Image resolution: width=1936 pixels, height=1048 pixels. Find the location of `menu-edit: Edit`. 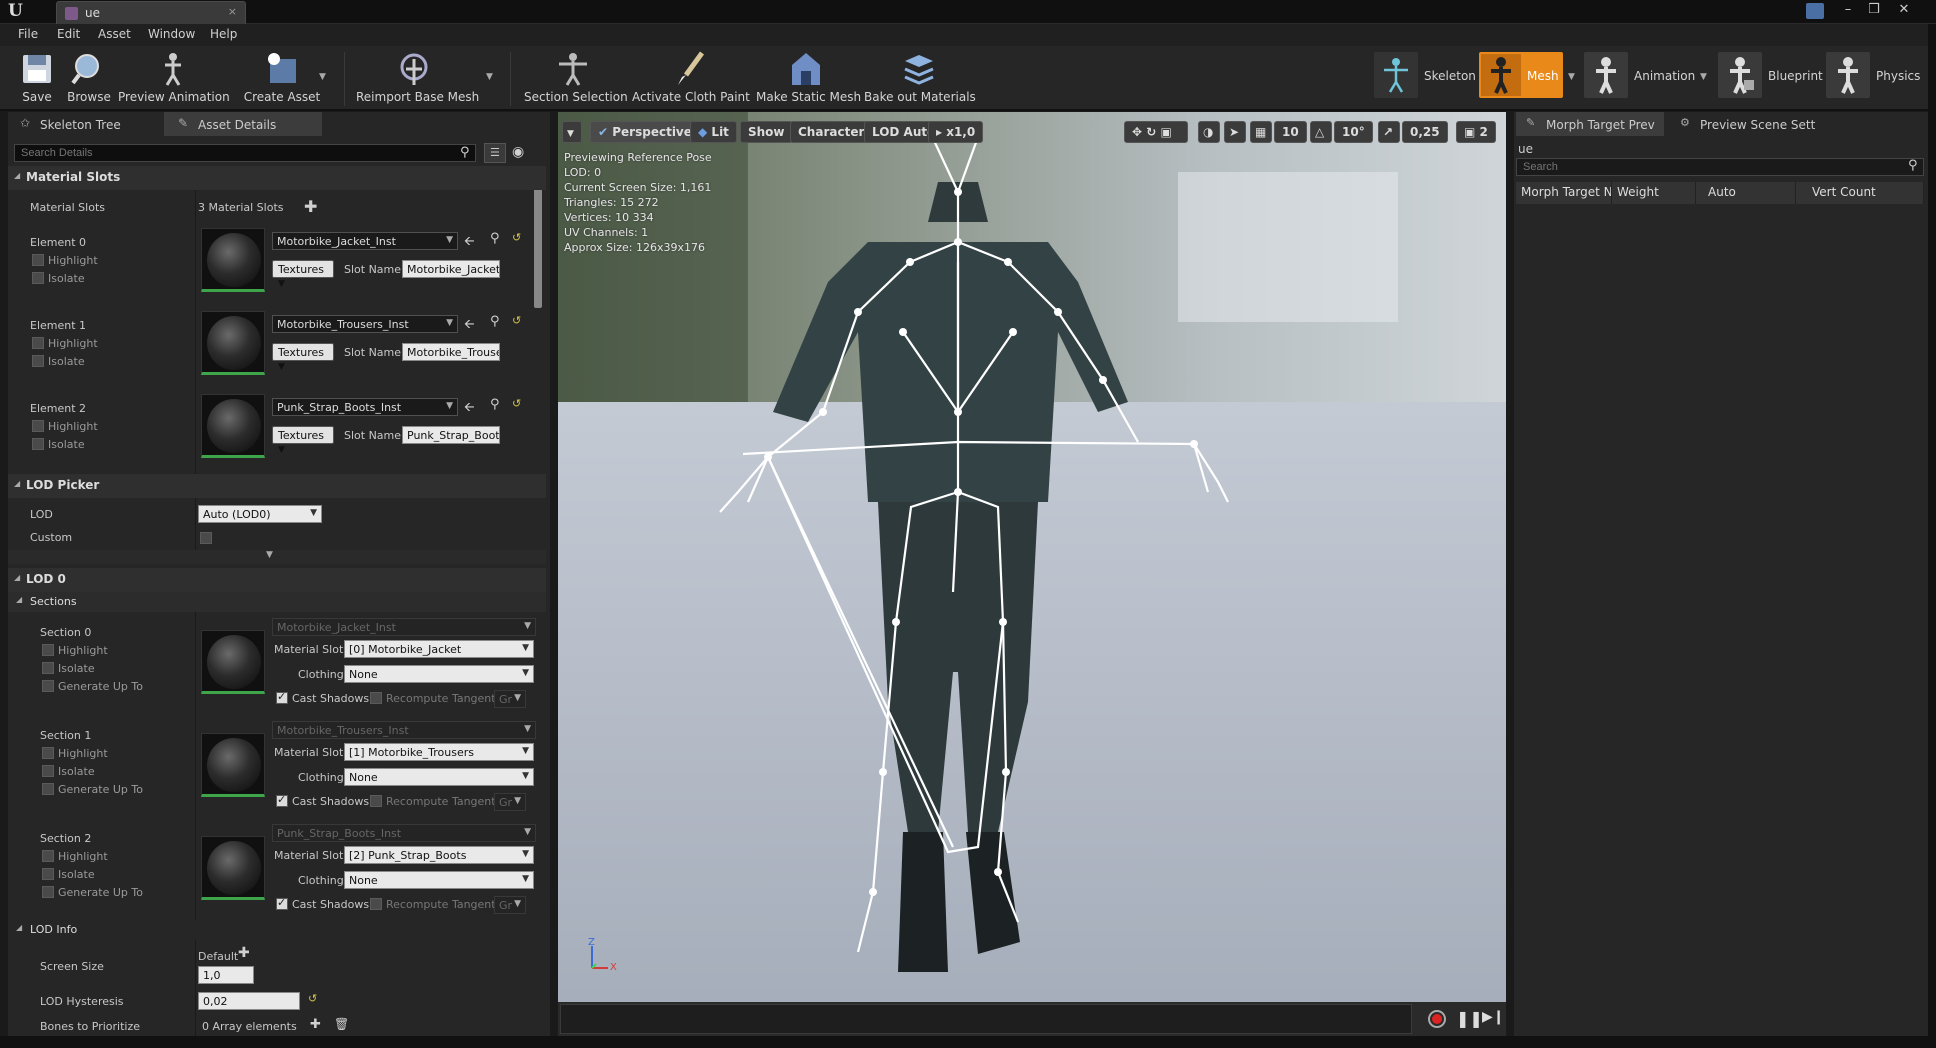

menu-edit: Edit is located at coordinates (68, 34).